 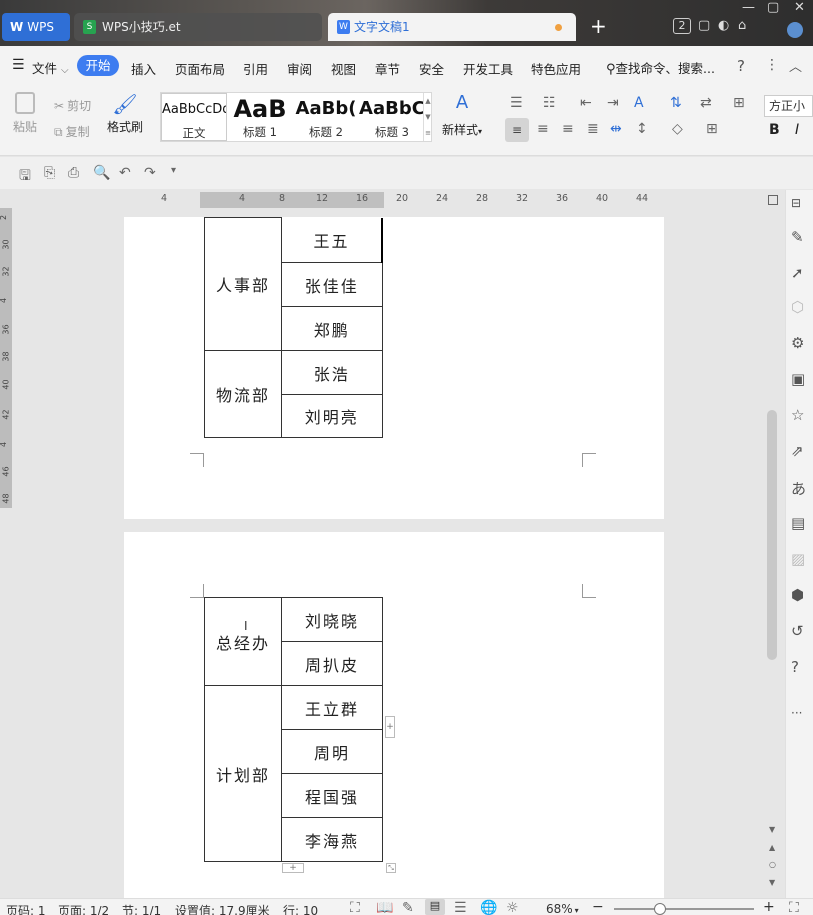 I want to click on star-icon: ☆, so click(x=797, y=415).